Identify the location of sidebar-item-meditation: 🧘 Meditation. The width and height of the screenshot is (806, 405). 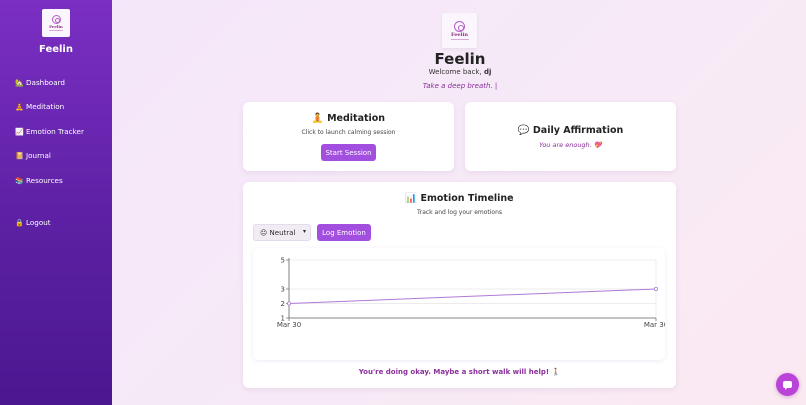
(39, 106).